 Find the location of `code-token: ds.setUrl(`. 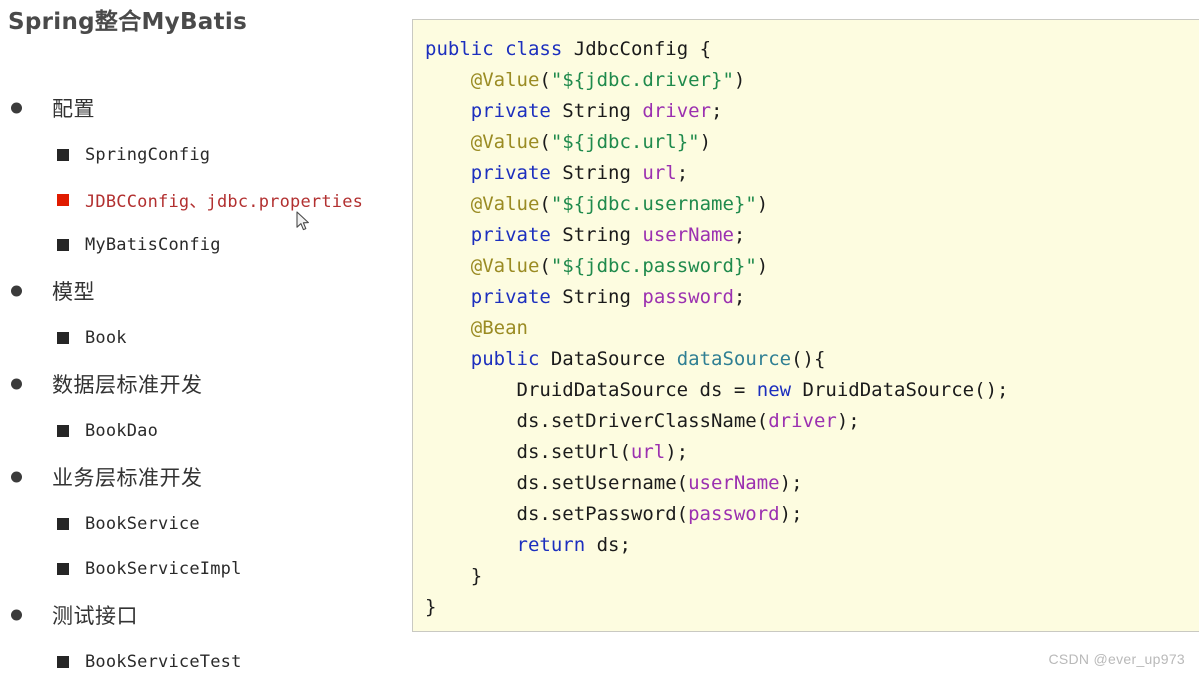

code-token: ds.setUrl( is located at coordinates (573, 452).